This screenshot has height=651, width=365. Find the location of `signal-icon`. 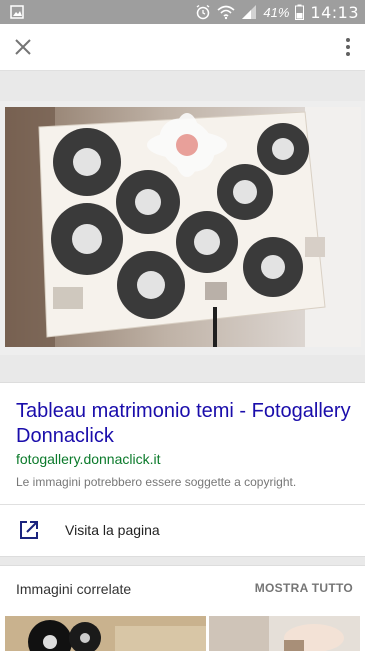

signal-icon is located at coordinates (249, 12).